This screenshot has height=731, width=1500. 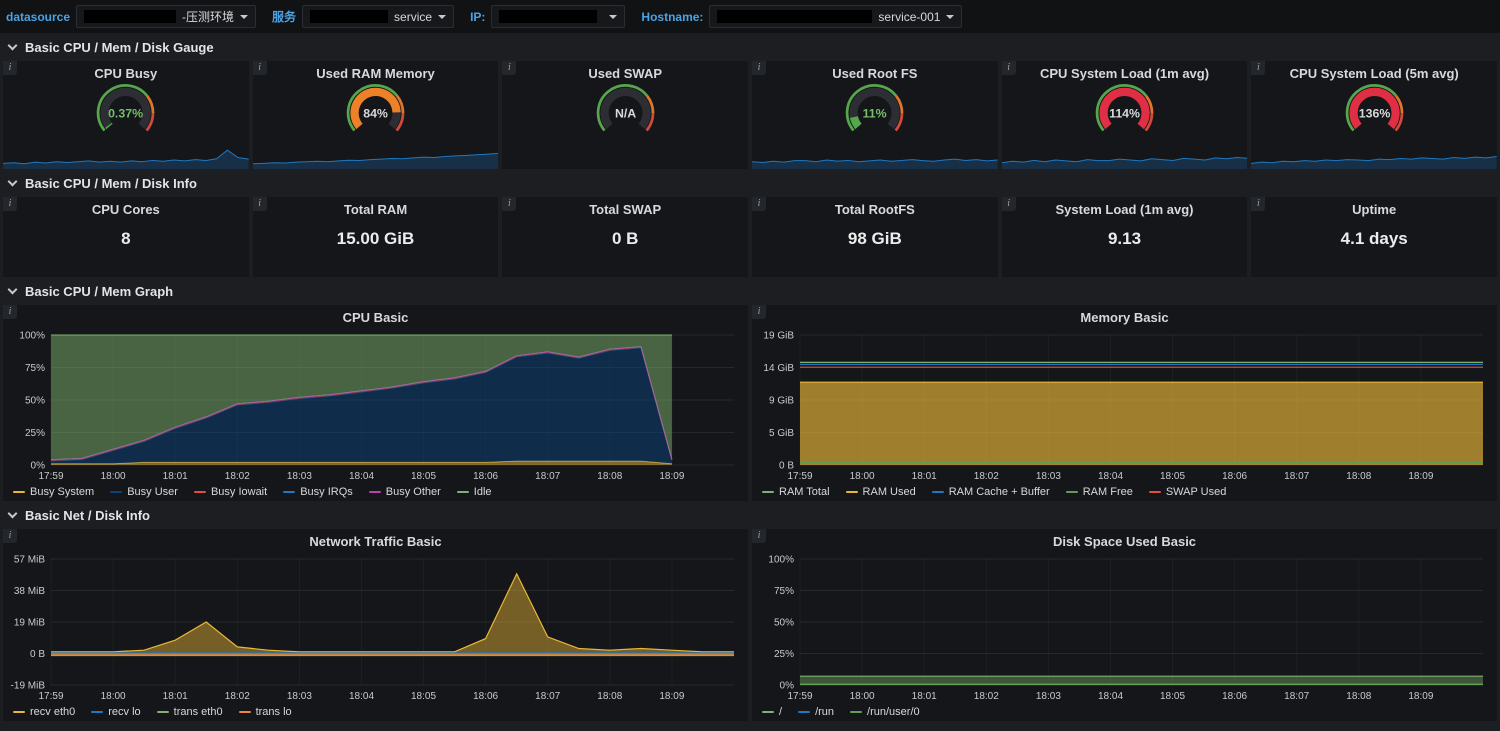 I want to click on svg-text: 18:01, so click(x=924, y=476).